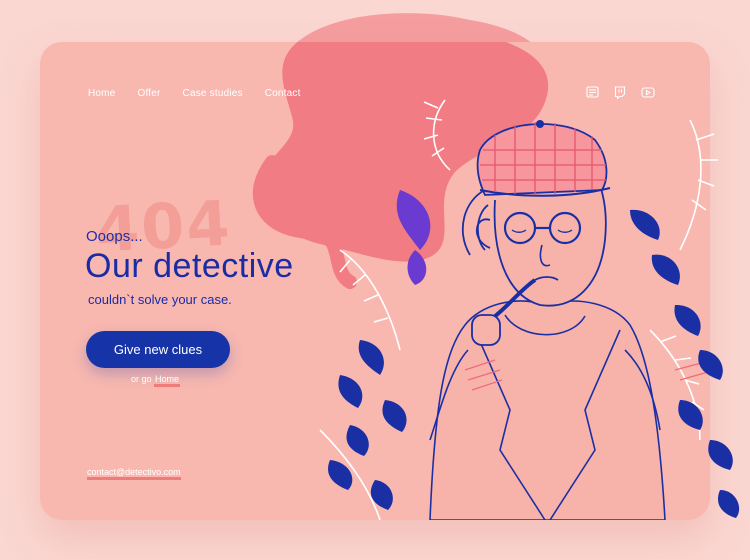  Describe the element at coordinates (189, 266) in the screenshot. I see `page-title: Our detective` at that location.